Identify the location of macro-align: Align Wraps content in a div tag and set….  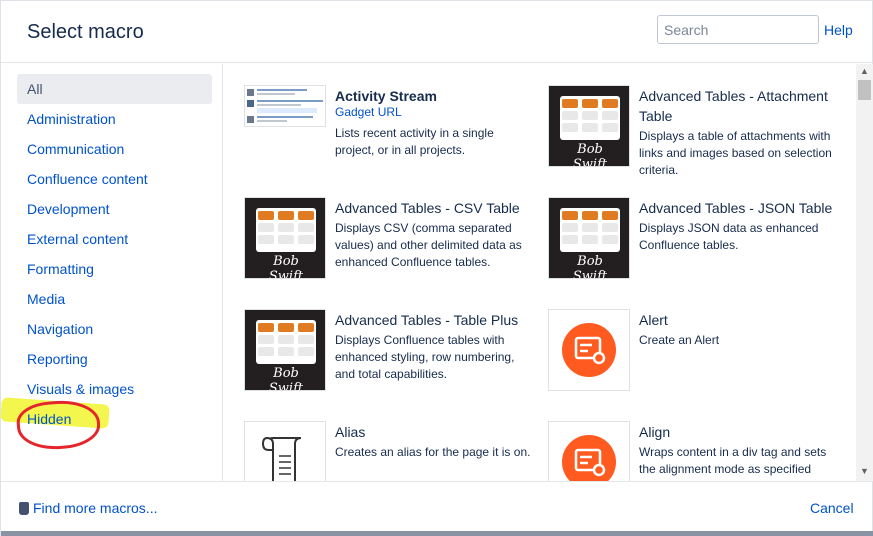
(698, 451).